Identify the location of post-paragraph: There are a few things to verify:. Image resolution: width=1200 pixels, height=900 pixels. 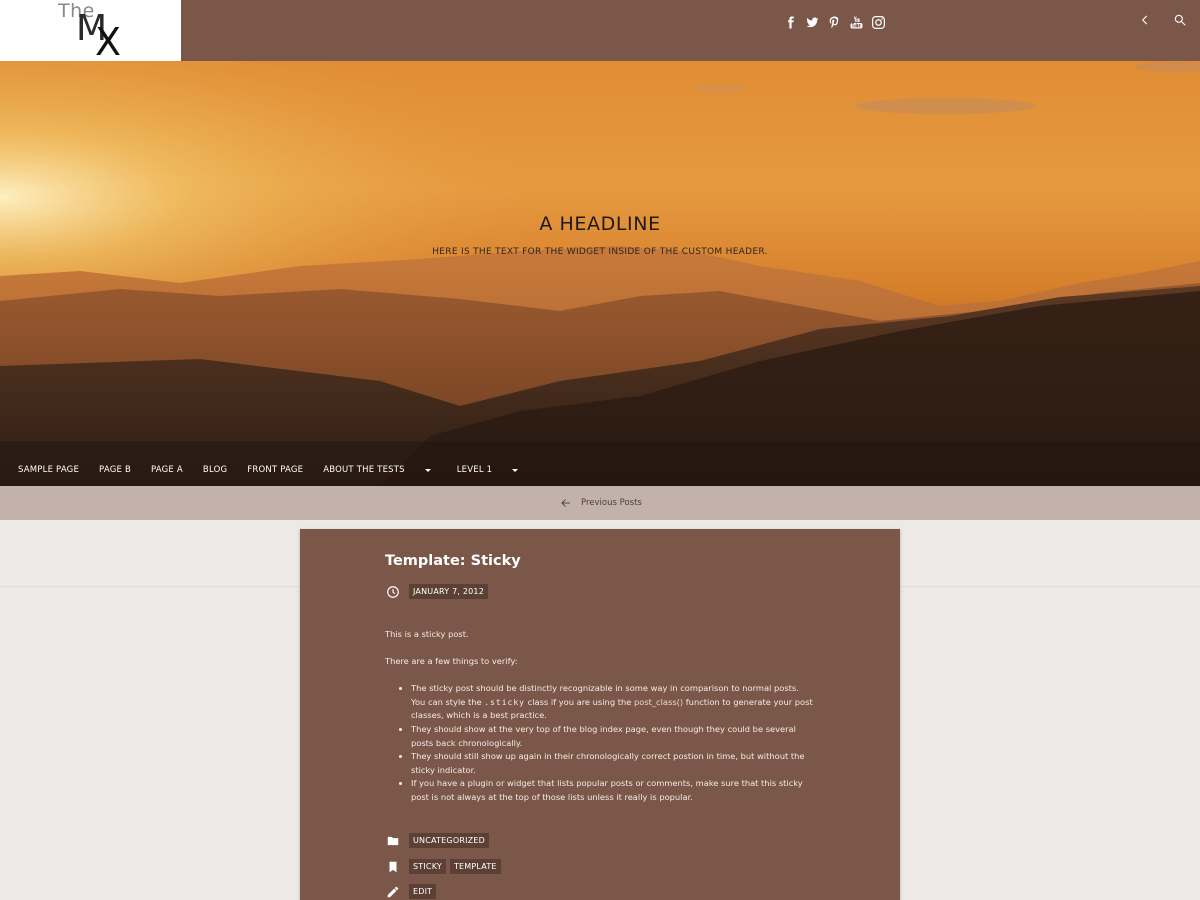
(451, 661).